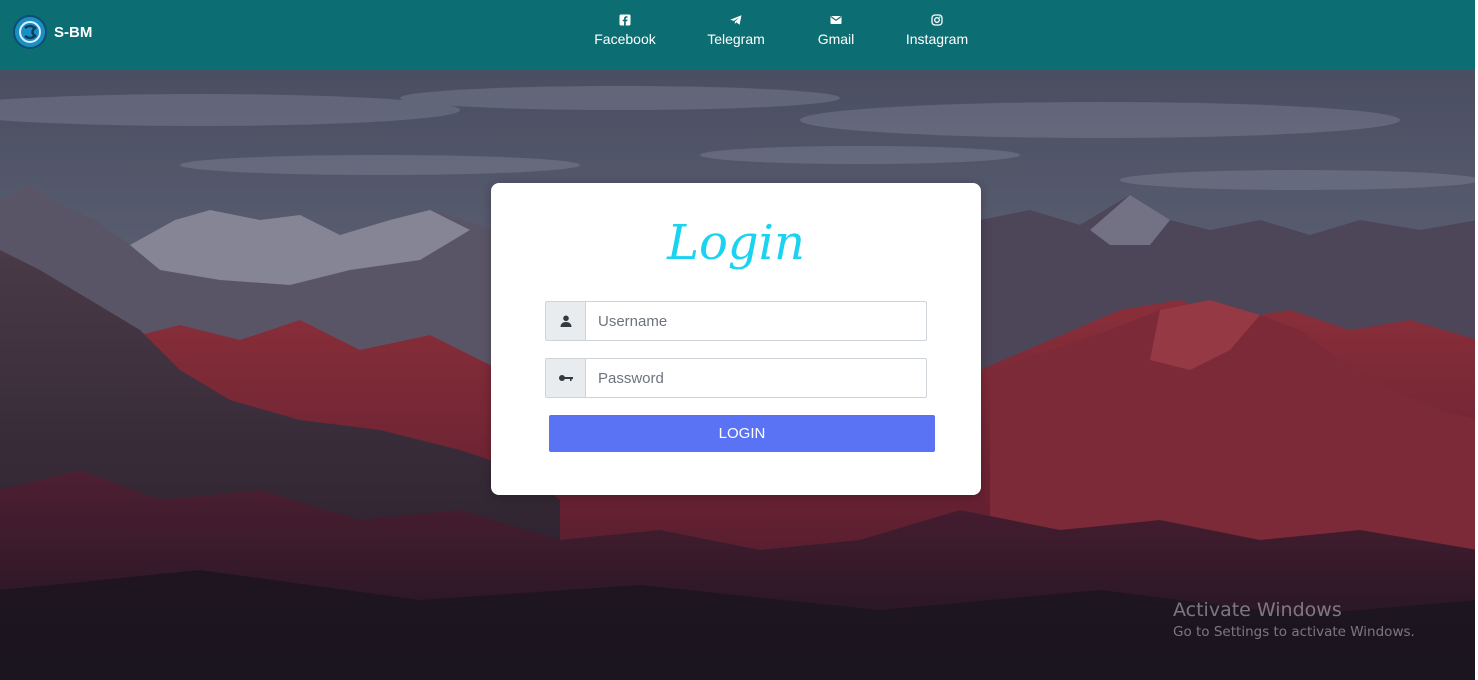 This screenshot has width=1478, height=680. What do you see at coordinates (836, 30) in the screenshot?
I see `nav-link-gmail: Gmail` at bounding box center [836, 30].